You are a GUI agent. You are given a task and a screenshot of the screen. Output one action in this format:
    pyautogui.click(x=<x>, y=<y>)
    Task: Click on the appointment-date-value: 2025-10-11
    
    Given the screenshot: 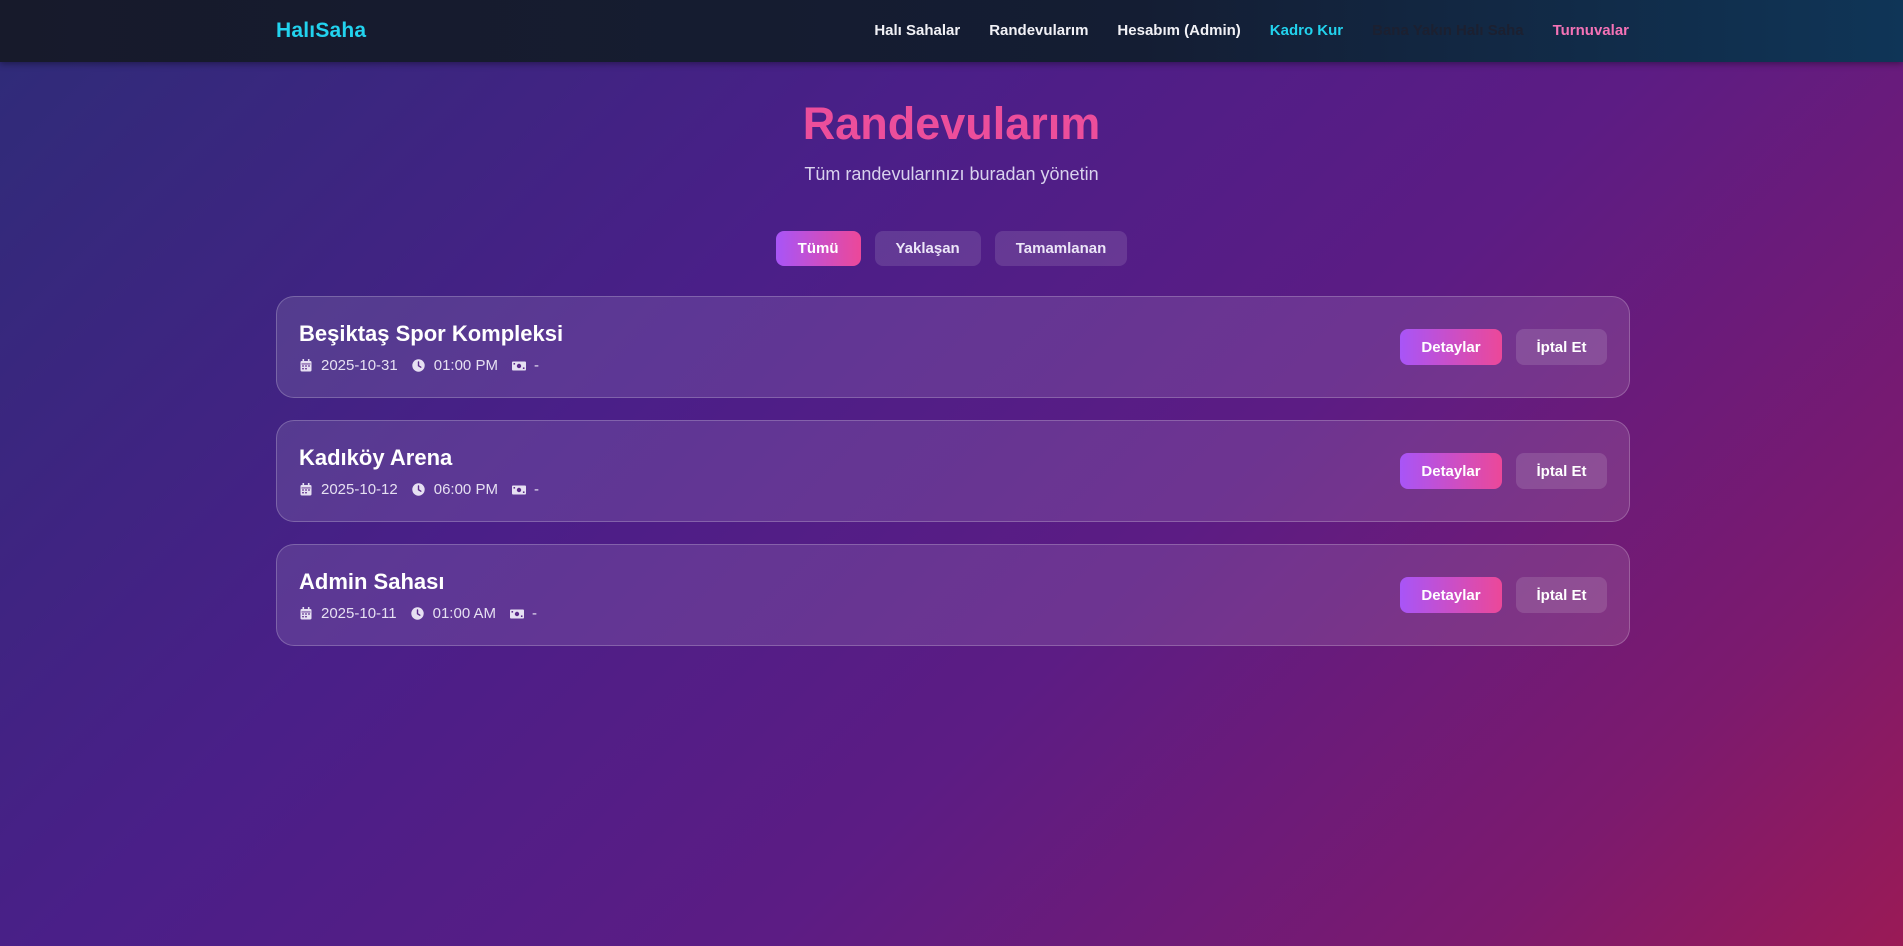 What is the action you would take?
    pyautogui.click(x=359, y=613)
    